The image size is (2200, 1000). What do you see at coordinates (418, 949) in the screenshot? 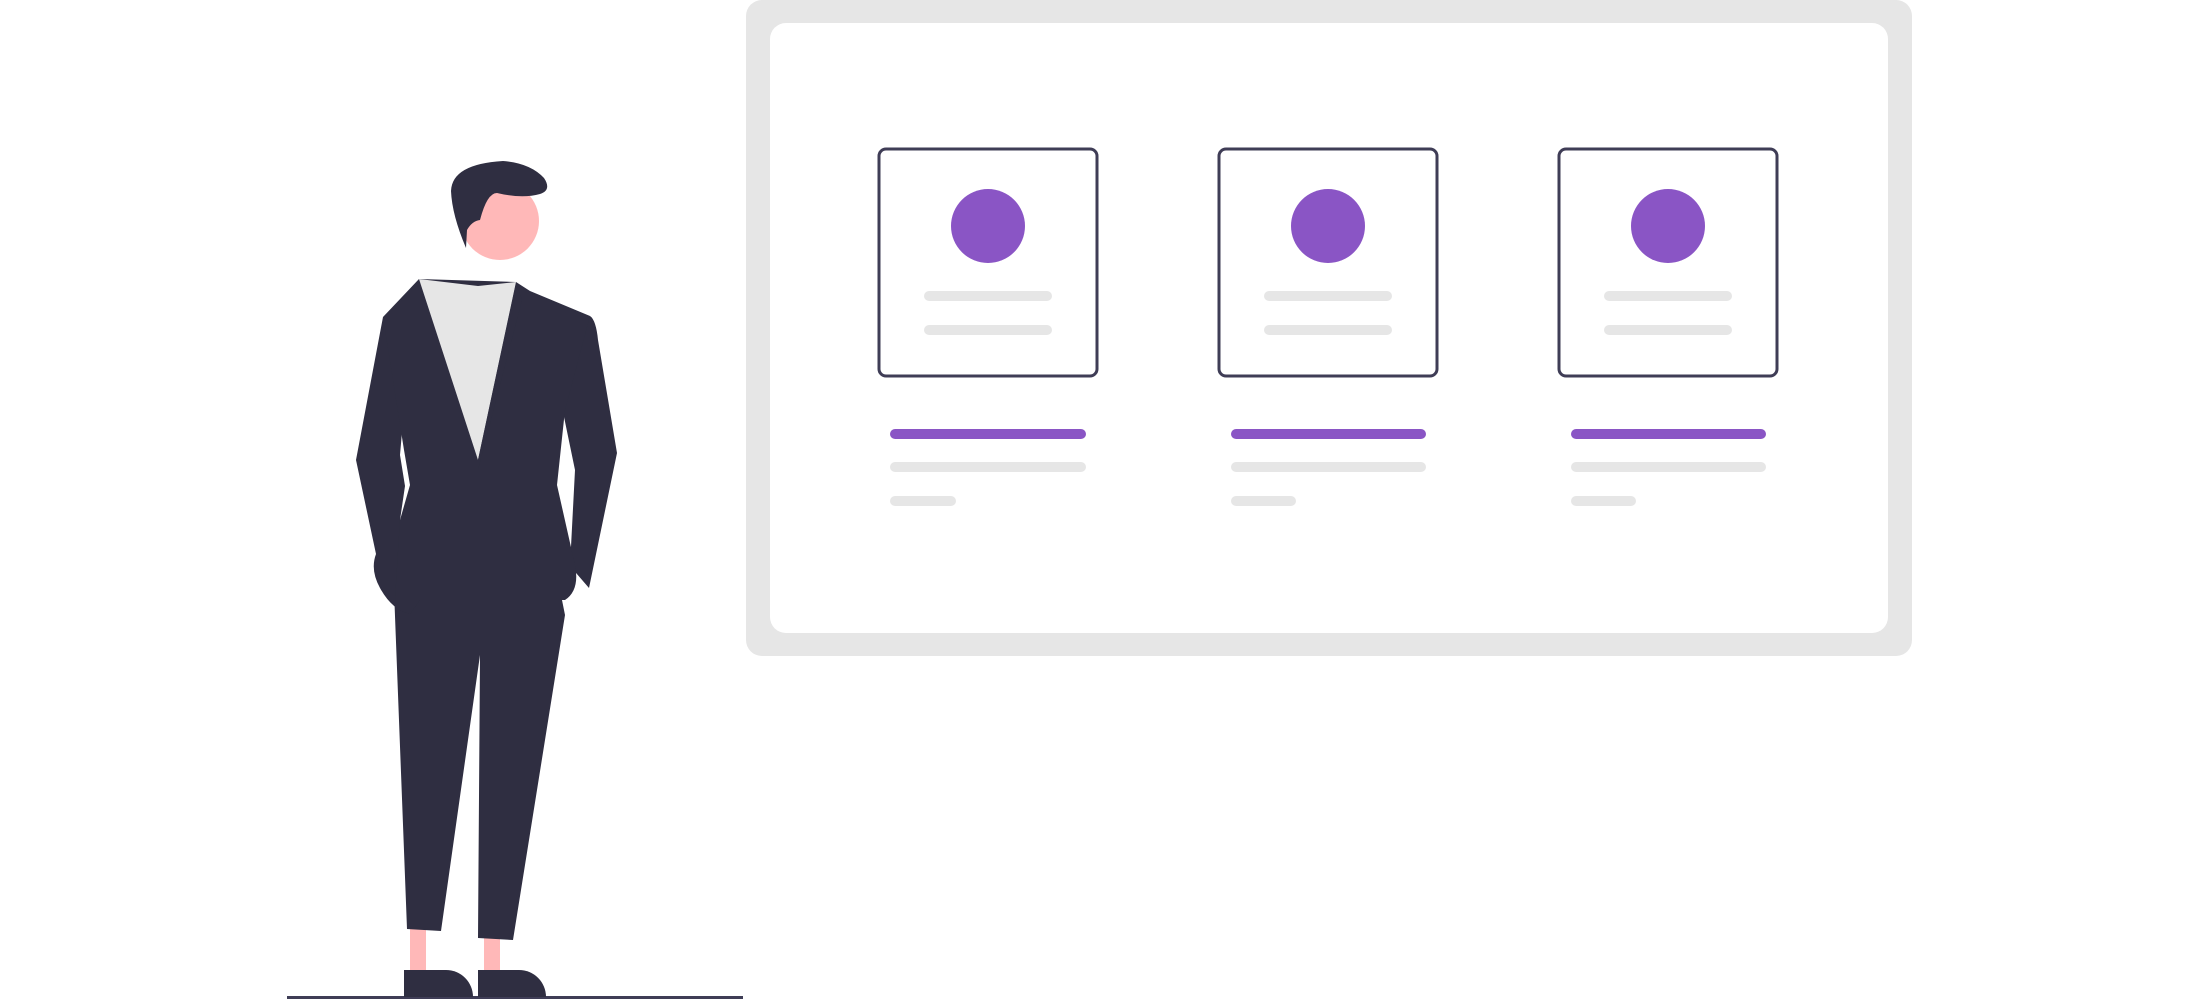
I see `left-ankle` at bounding box center [418, 949].